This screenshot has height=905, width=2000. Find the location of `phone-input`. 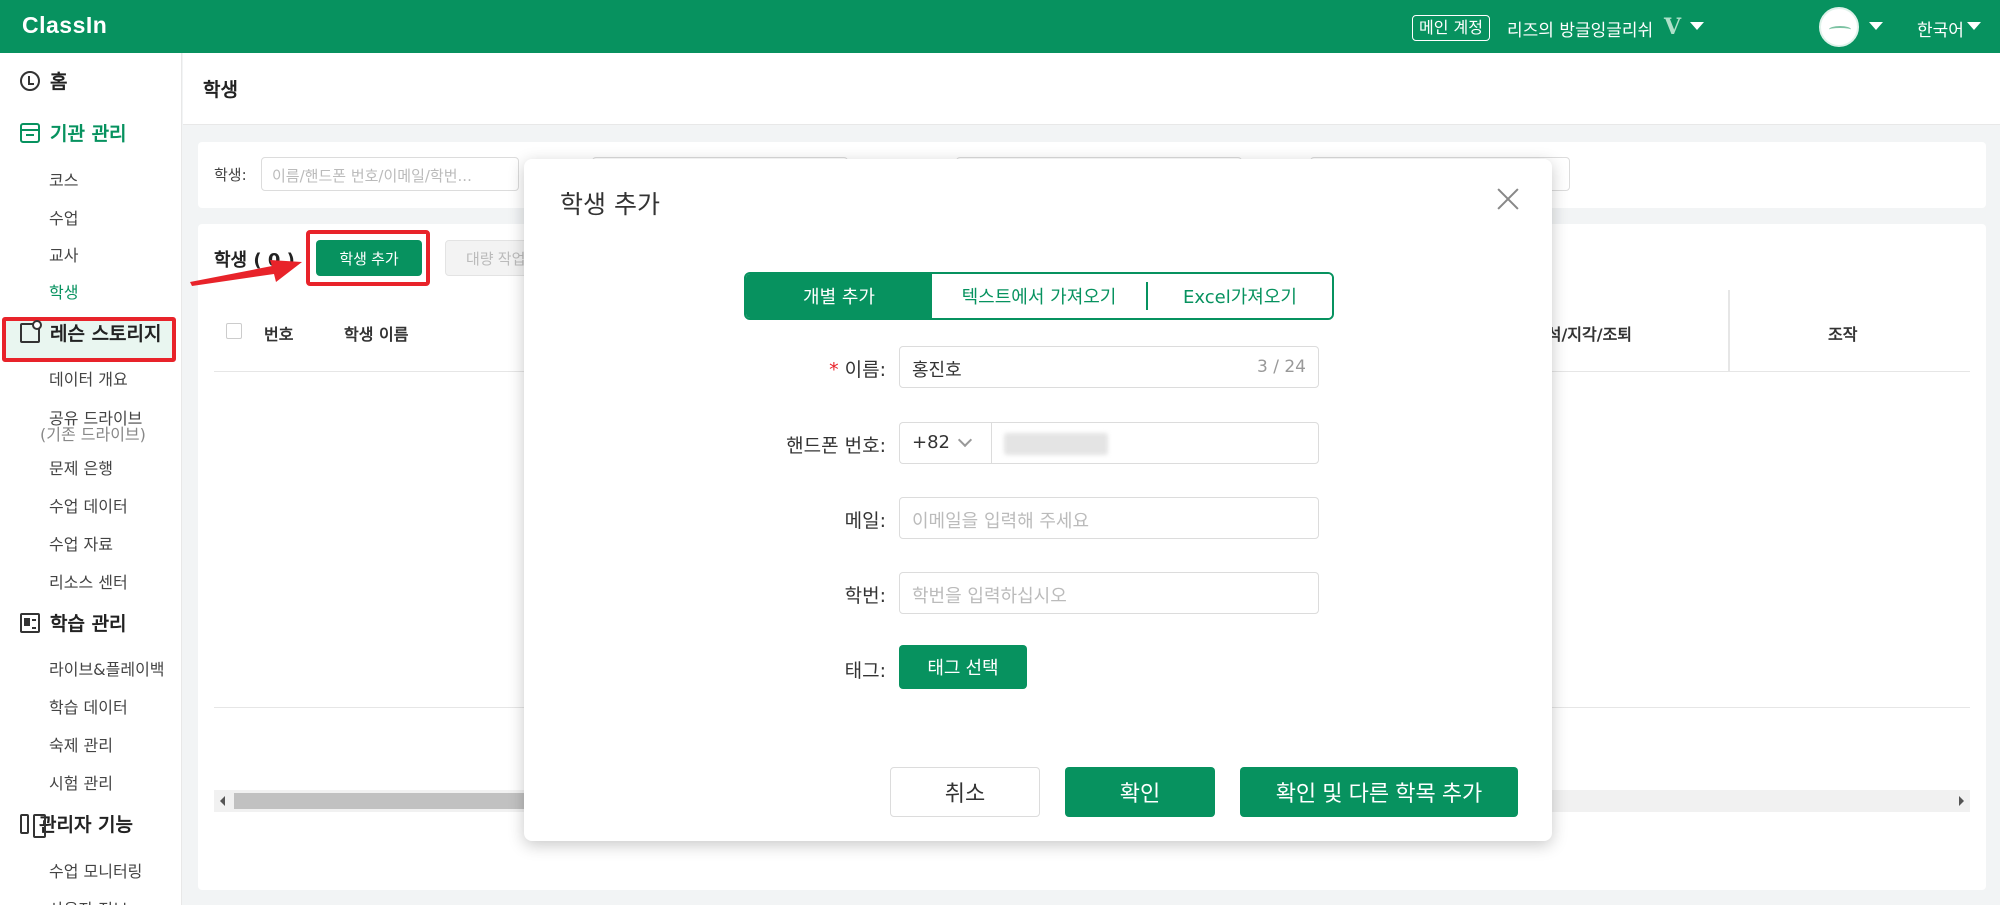

phone-input is located at coordinates (1155, 443).